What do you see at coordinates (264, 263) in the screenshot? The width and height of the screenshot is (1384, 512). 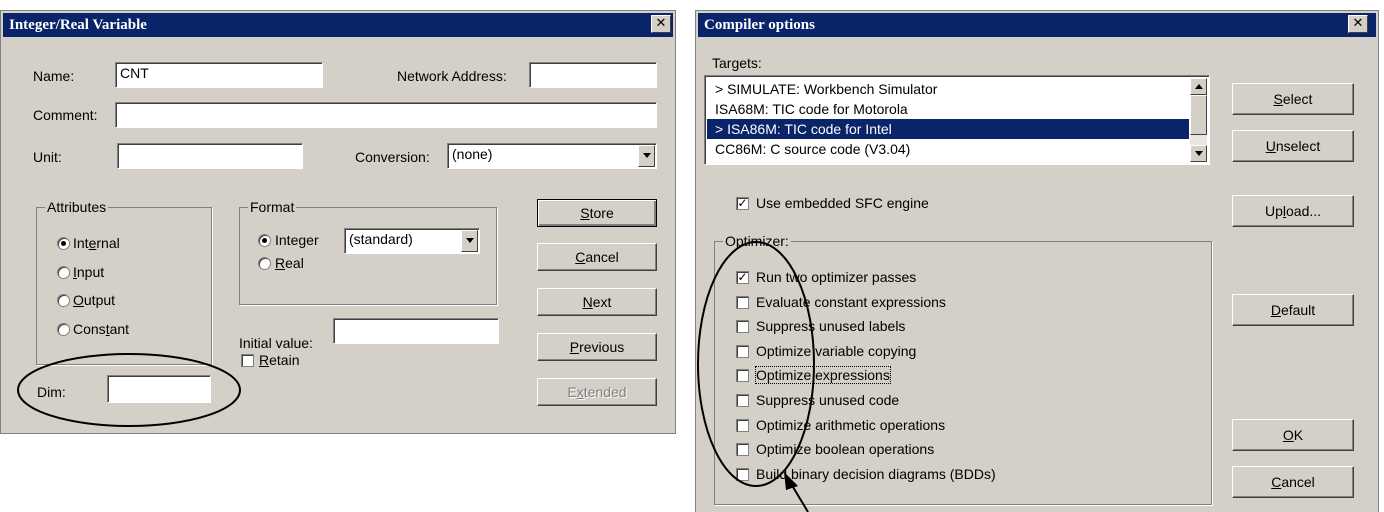 I see `real-radio` at bounding box center [264, 263].